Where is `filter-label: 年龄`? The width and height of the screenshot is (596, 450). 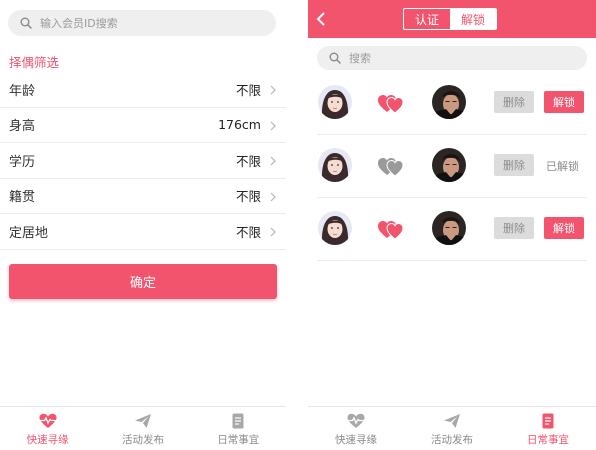
filter-label: 年龄 is located at coordinates (22, 91).